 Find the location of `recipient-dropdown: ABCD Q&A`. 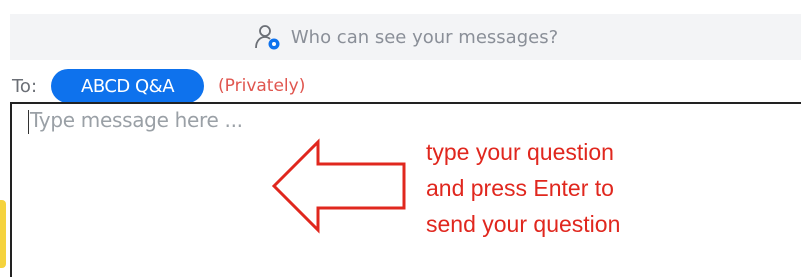

recipient-dropdown: ABCD Q&A is located at coordinates (128, 86).